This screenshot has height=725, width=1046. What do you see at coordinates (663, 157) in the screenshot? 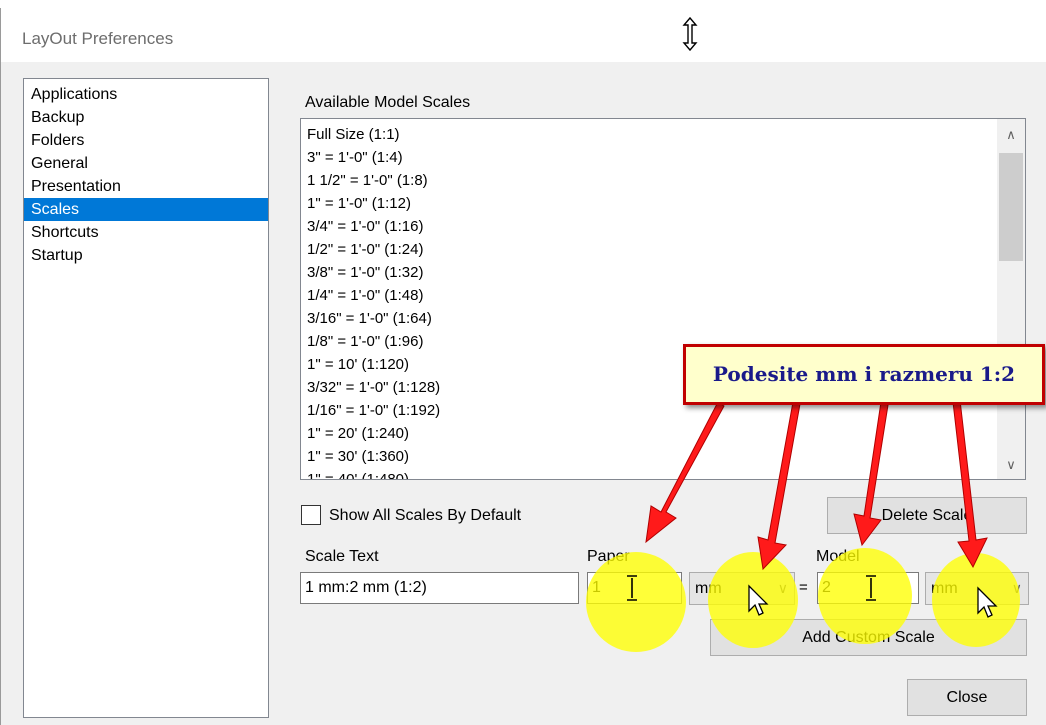
I see `scale-list-item: 3" = 1'-0" (1:4)` at bounding box center [663, 157].